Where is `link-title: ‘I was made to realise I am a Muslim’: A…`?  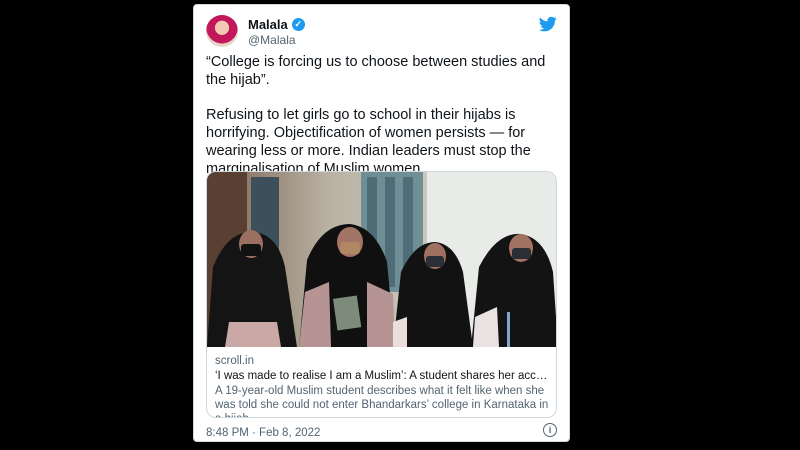 link-title: ‘I was made to realise I am a Muslim’: A… is located at coordinates (382, 376).